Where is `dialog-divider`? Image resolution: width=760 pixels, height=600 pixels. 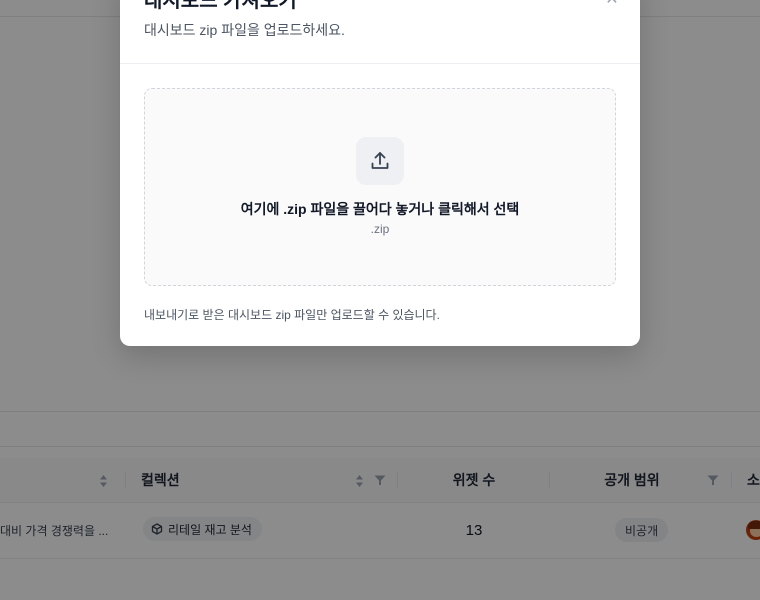
dialog-divider is located at coordinates (380, 63).